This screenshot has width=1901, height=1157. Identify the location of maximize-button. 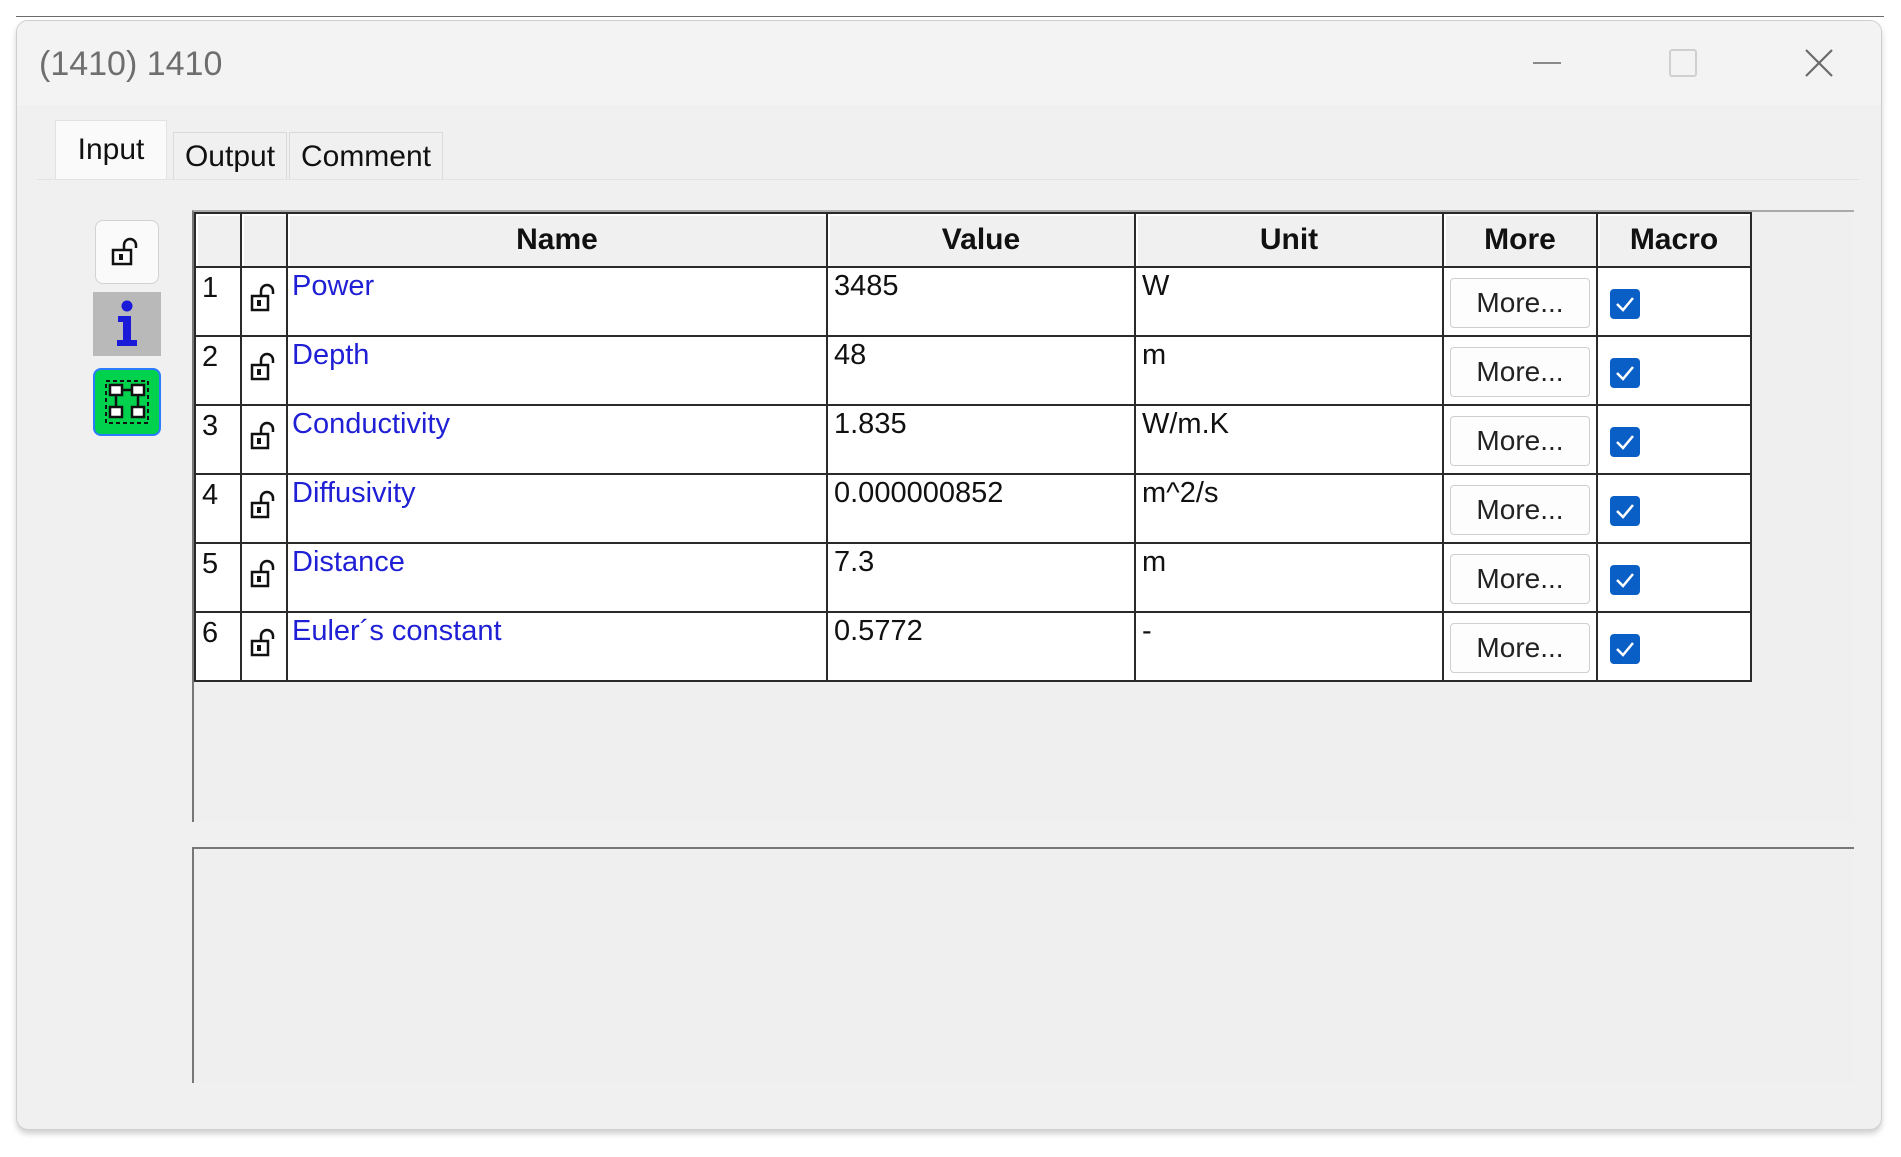
(1683, 63).